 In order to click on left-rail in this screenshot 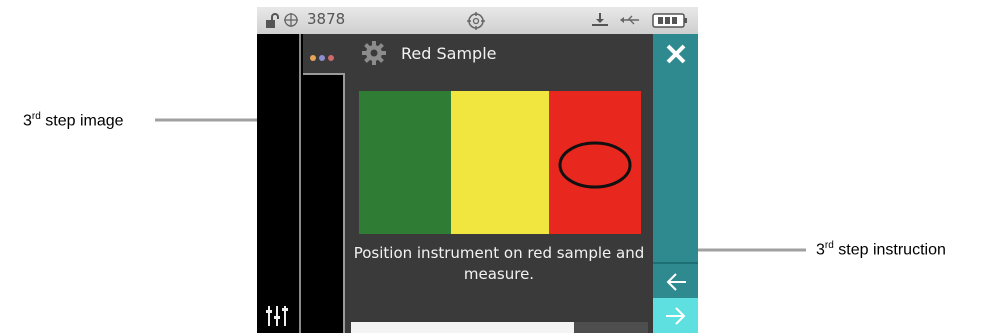, I will do `click(279, 183)`.